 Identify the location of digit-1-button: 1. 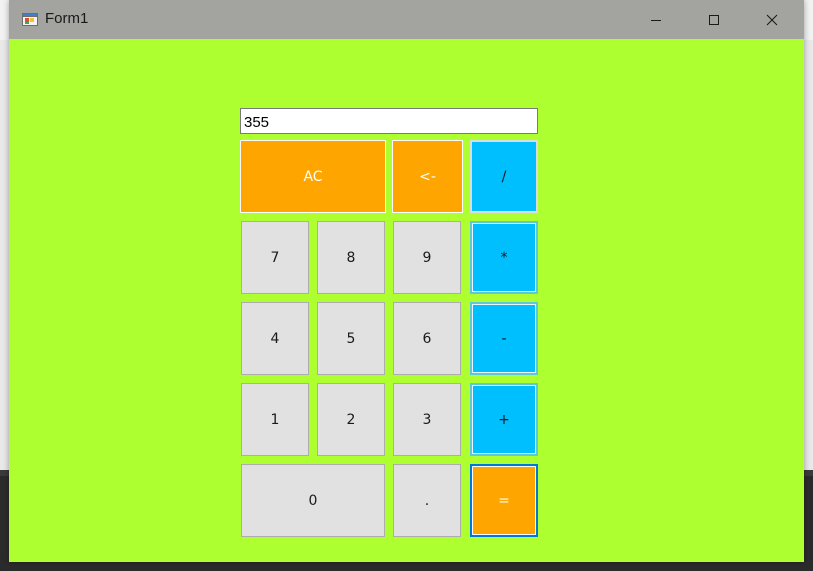
(275, 419).